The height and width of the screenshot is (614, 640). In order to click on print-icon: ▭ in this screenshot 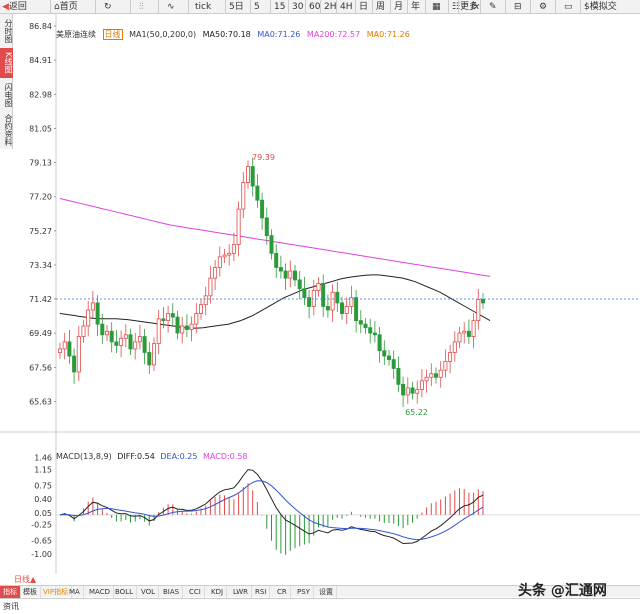, I will do `click(568, 7)`.